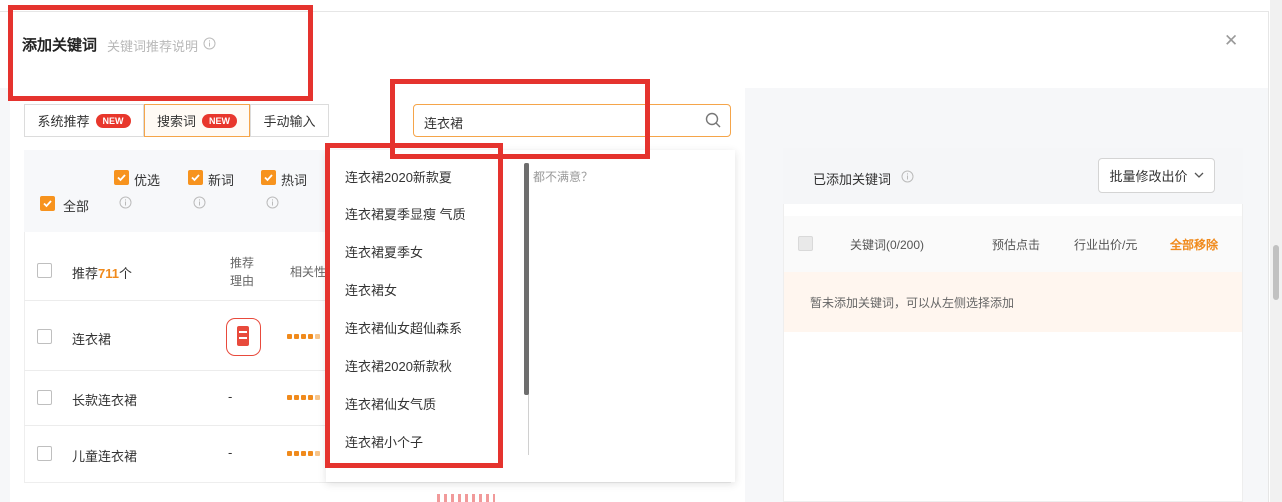 The width and height of the screenshot is (1282, 502). I want to click on suggestion-item: 连衣裙夏季显瘦 气质, so click(405, 213).